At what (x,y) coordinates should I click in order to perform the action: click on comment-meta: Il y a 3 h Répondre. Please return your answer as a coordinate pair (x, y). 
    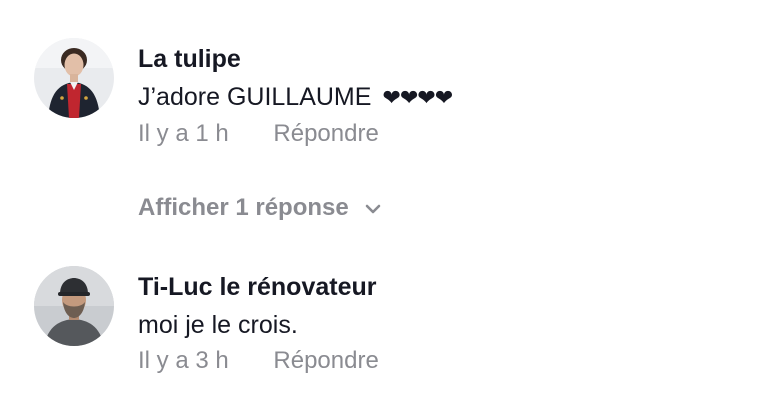
    Looking at the image, I should click on (438, 361).